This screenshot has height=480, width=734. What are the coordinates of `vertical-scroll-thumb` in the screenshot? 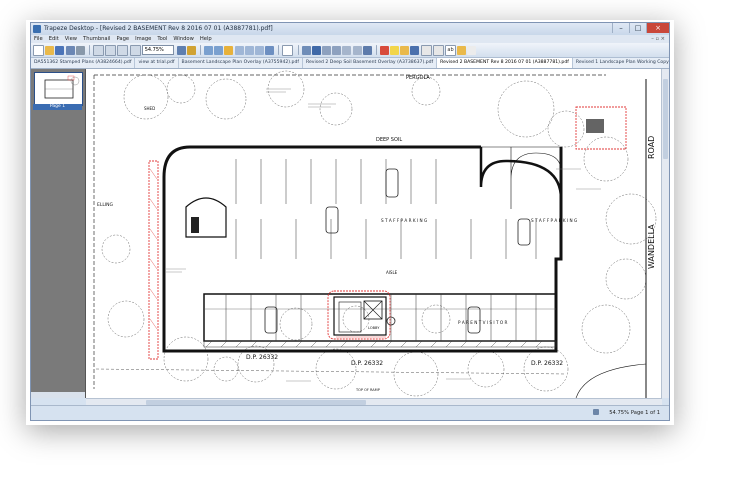 It's located at (665, 119).